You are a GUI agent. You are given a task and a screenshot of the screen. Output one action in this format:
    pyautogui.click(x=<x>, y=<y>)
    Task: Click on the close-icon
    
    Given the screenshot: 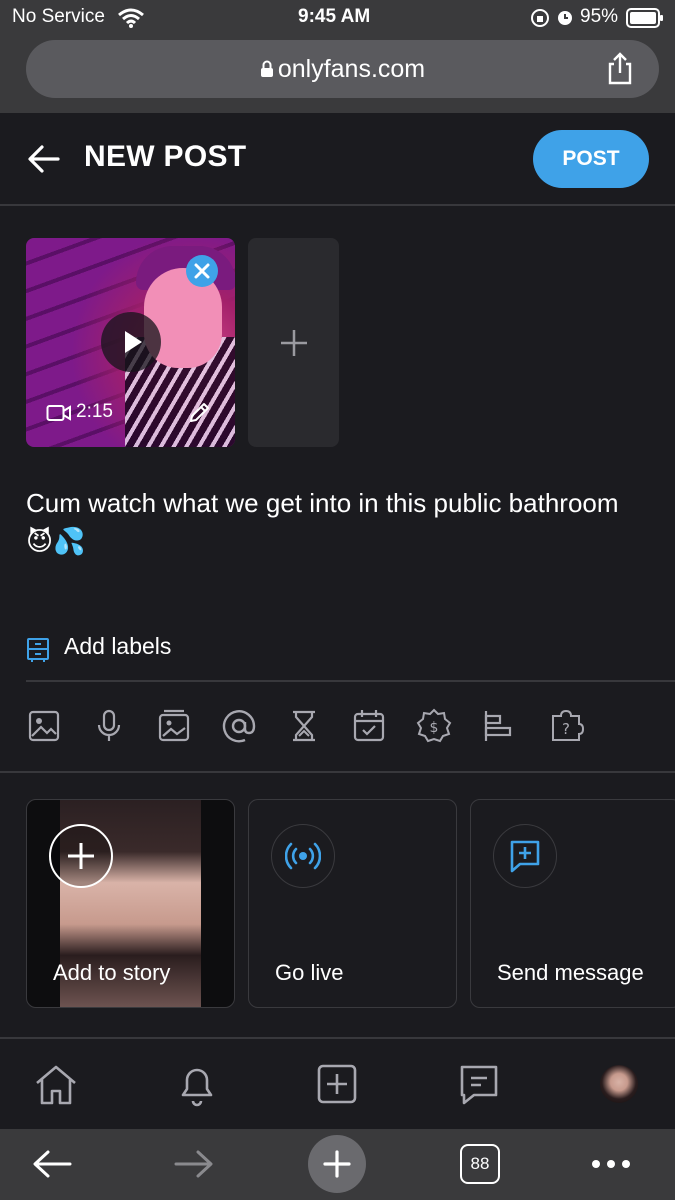 What is the action you would take?
    pyautogui.click(x=202, y=277)
    